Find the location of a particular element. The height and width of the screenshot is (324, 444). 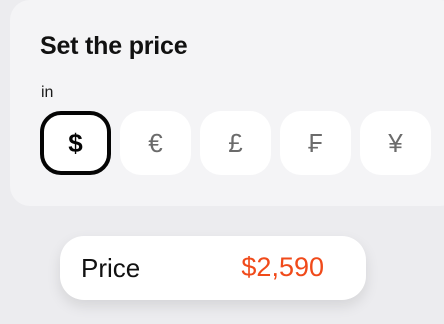

currency-euro-button: € is located at coordinates (155, 143).